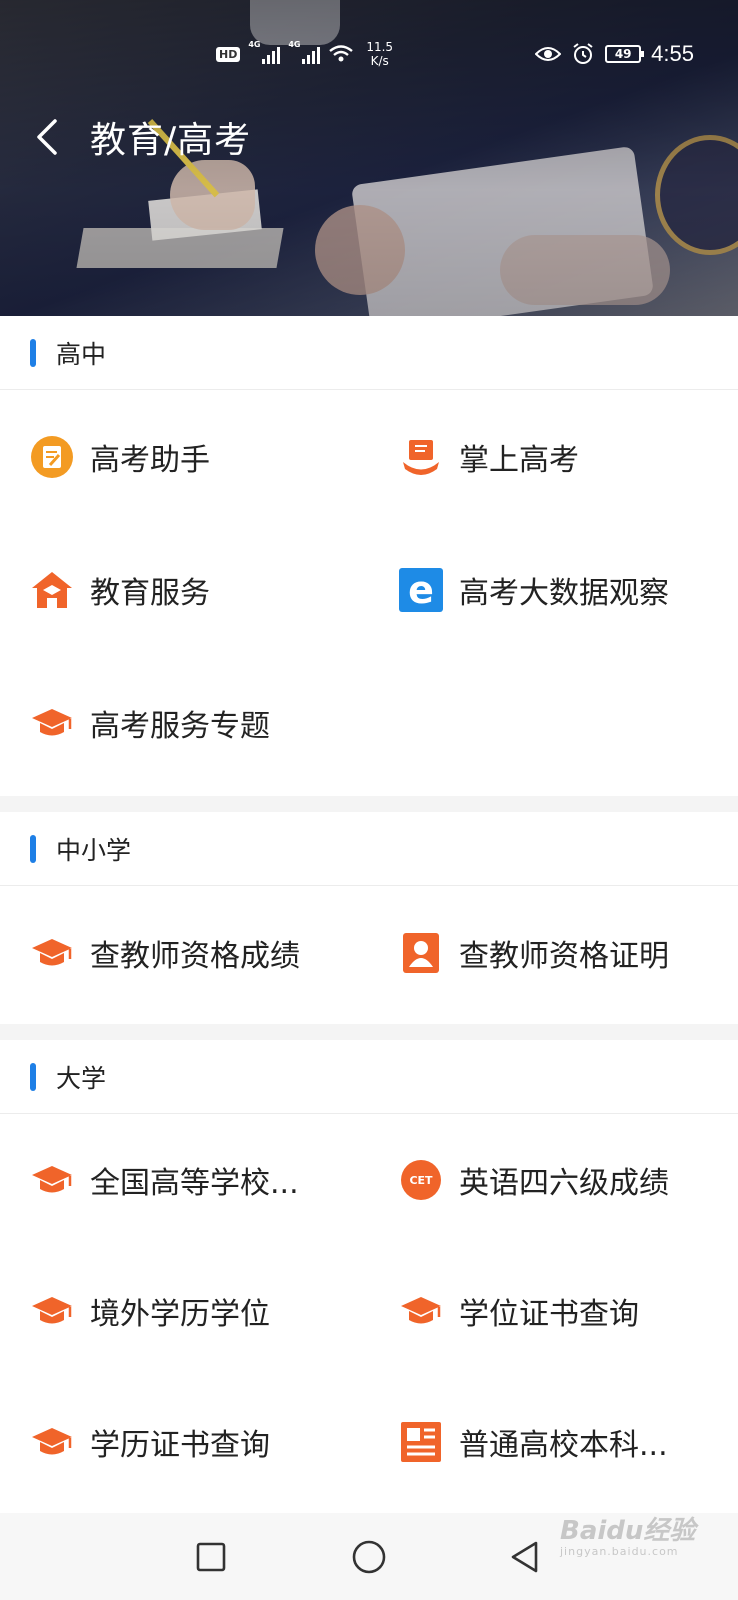  I want to click on svg-text: e, so click(421, 590).